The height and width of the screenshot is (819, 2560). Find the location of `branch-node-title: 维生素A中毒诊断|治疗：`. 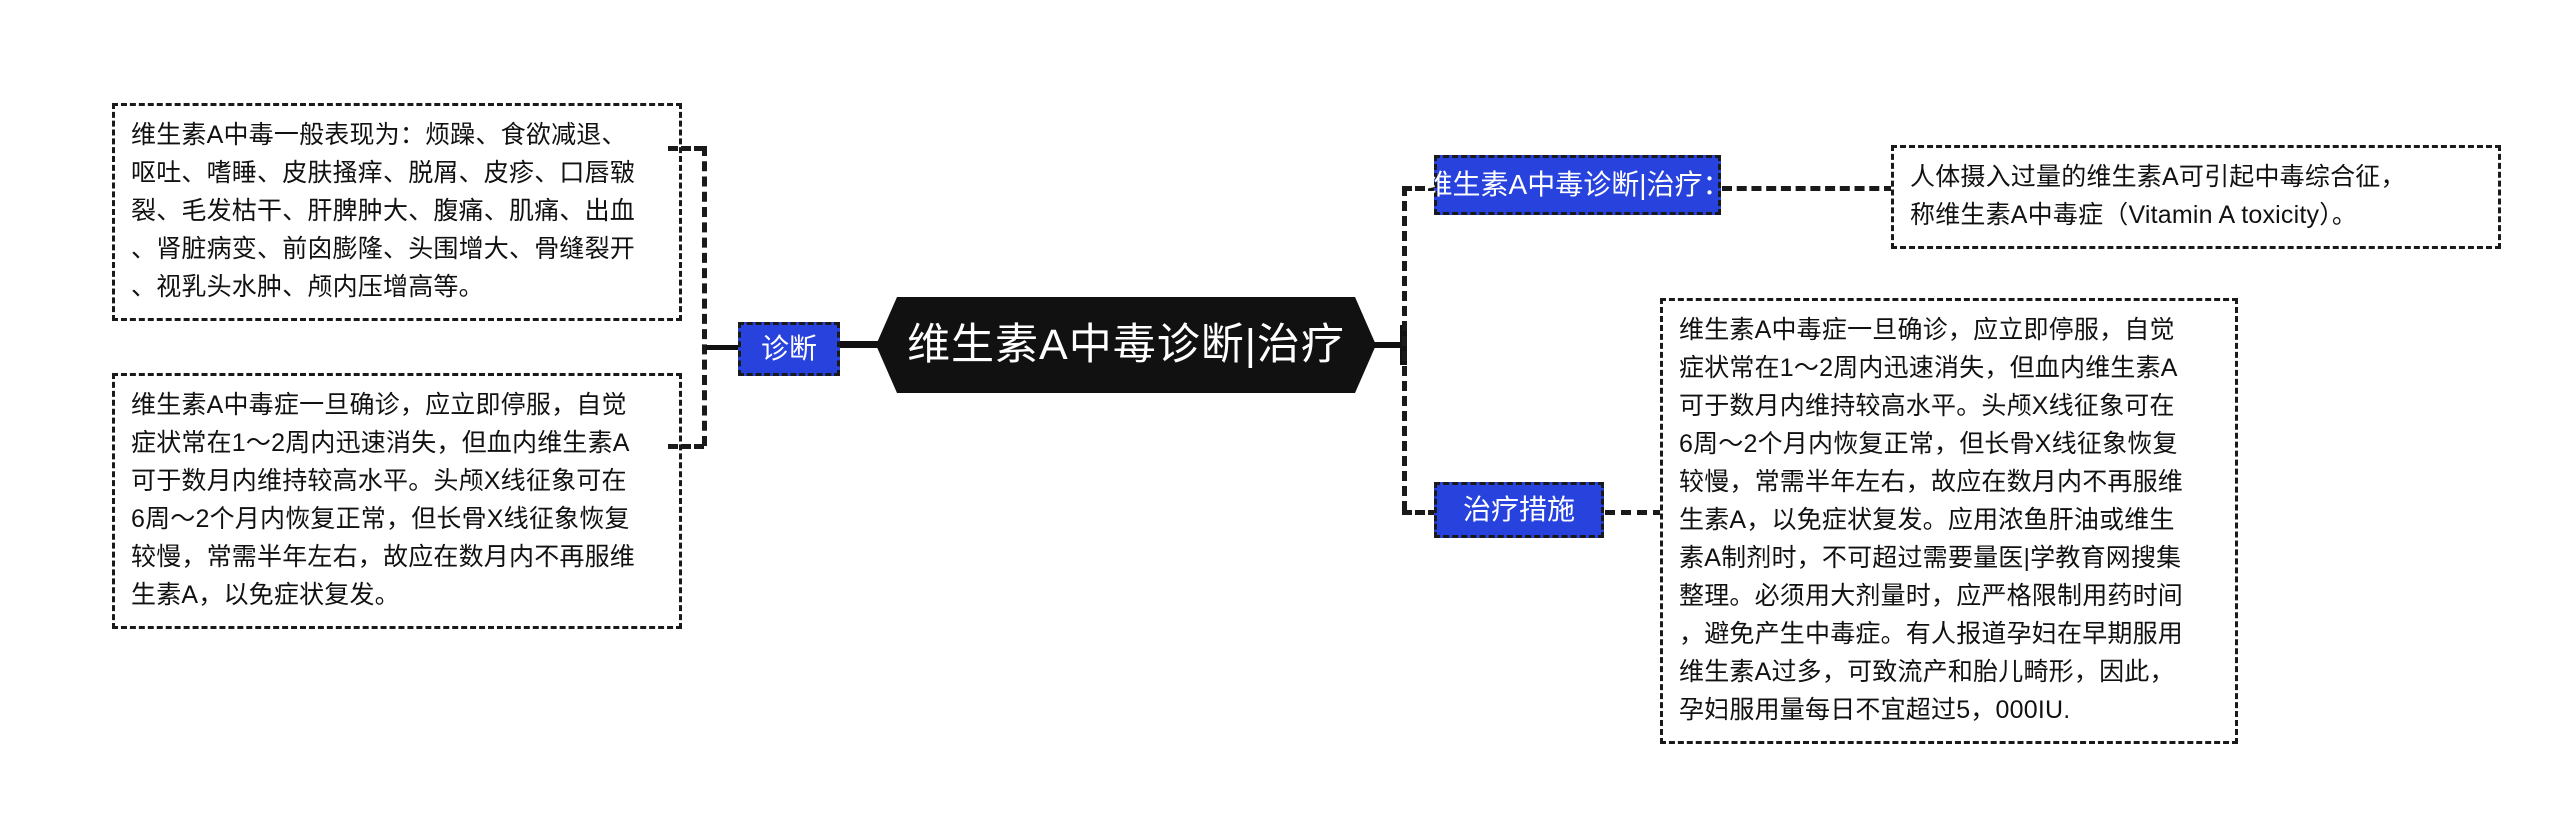

branch-node-title: 维生素A中毒诊断|治疗： is located at coordinates (1577, 185).